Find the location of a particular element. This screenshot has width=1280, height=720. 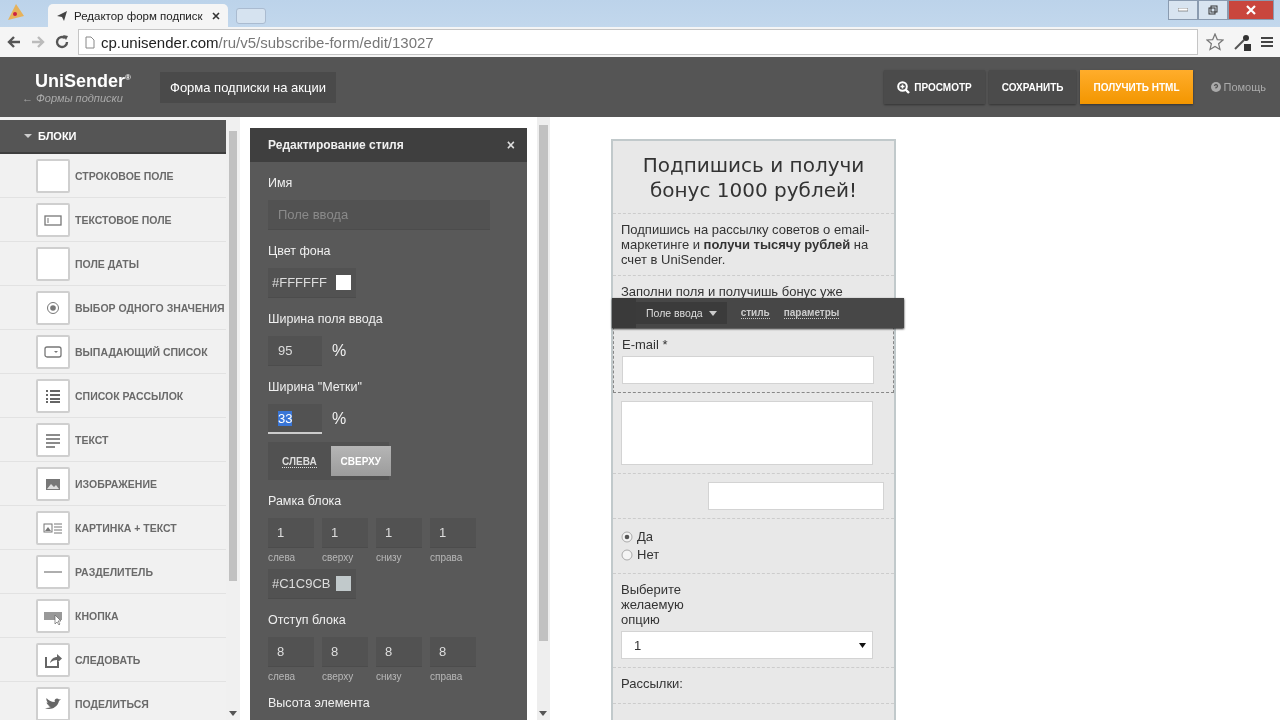

block-label: СПИСОК РАССЫЛОК is located at coordinates (129, 395).